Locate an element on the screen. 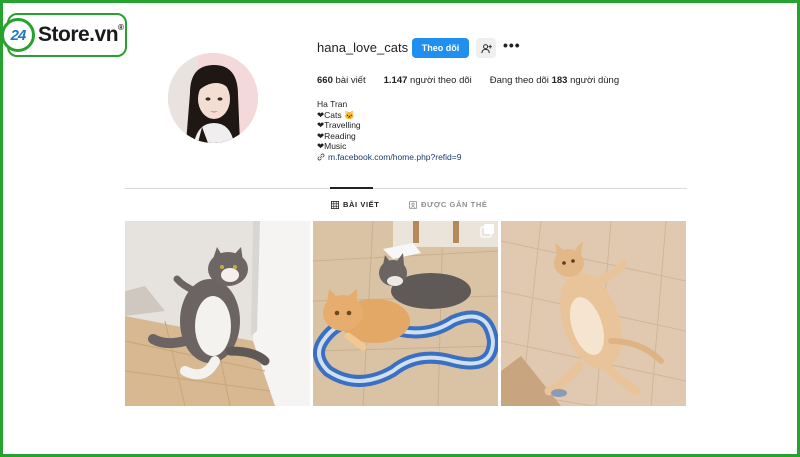 The width and height of the screenshot is (800, 457). bio-link: m.facebook.com/home.php?refid=9 is located at coordinates (389, 157).